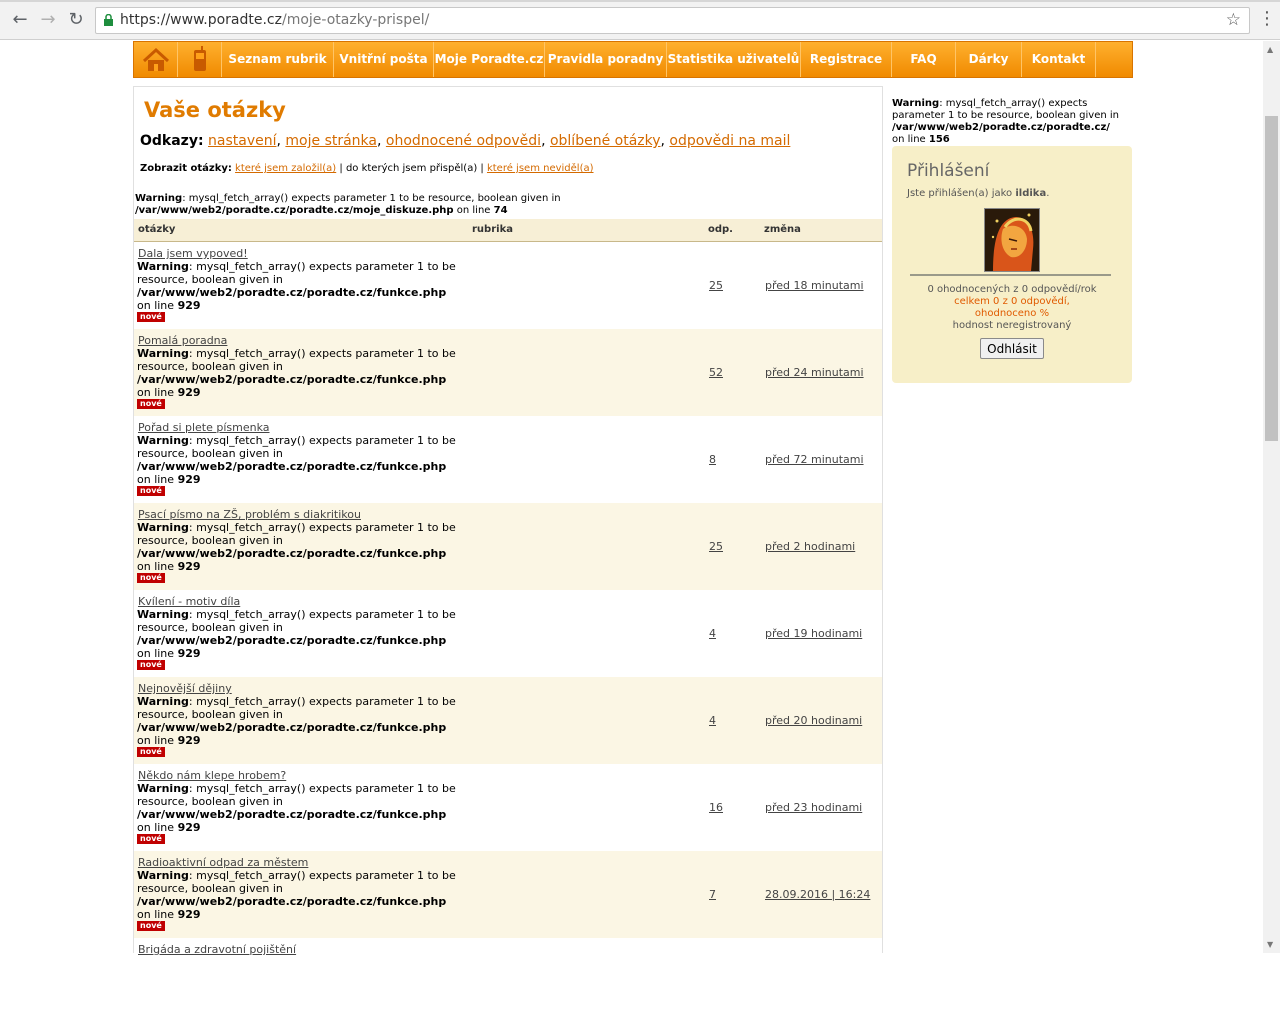  What do you see at coordinates (814, 372) in the screenshot?
I see `last-change-link: před 24 minutami` at bounding box center [814, 372].